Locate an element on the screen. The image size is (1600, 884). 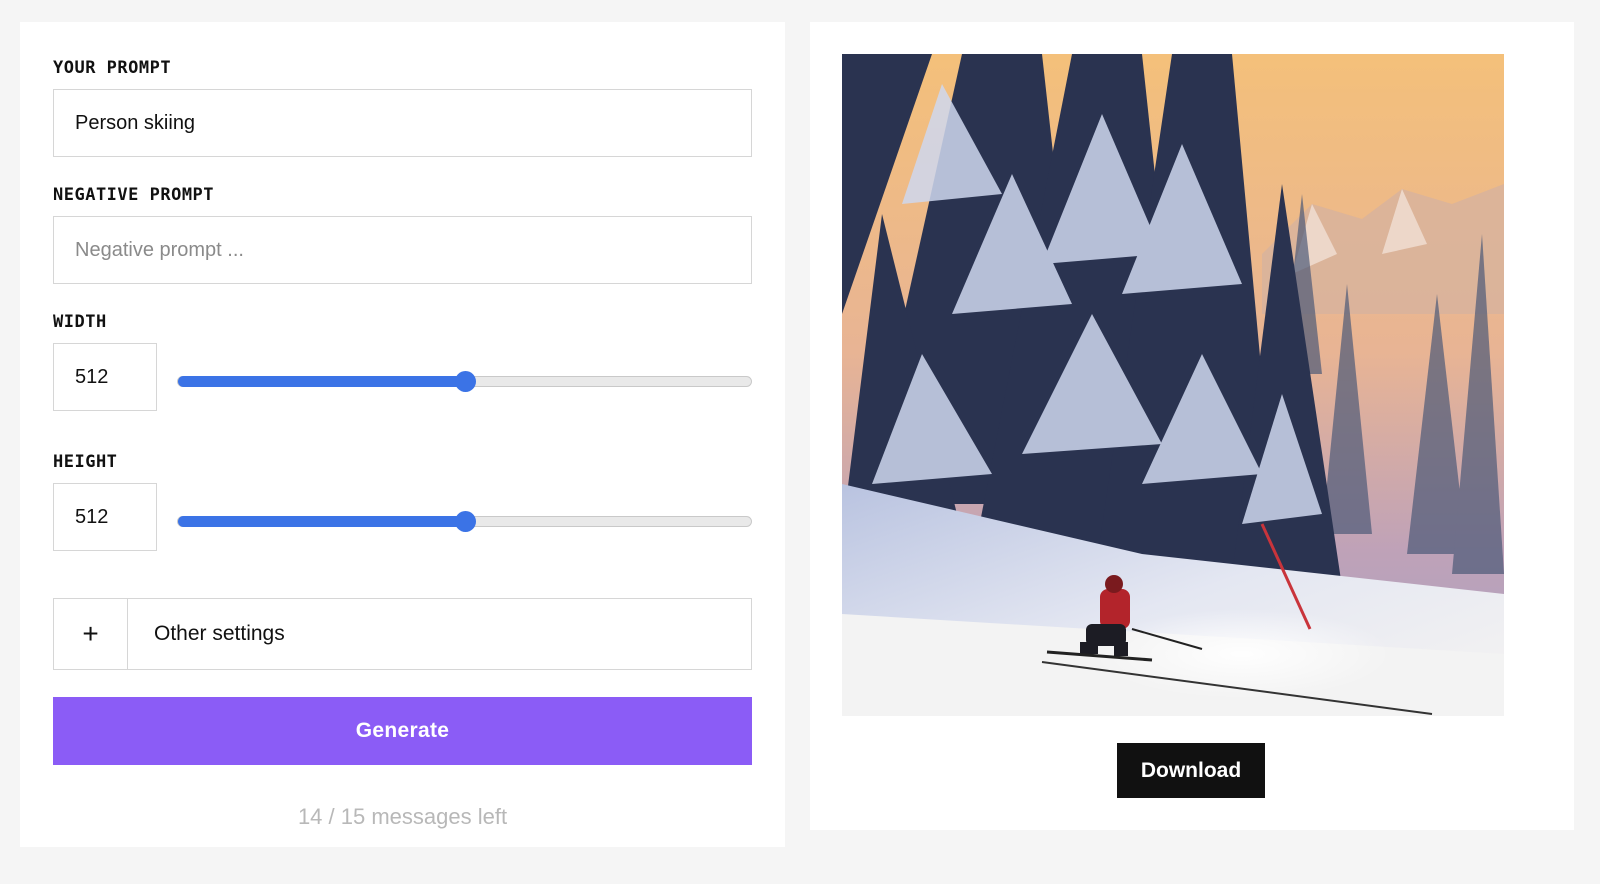
width-slider is located at coordinates (464, 381).